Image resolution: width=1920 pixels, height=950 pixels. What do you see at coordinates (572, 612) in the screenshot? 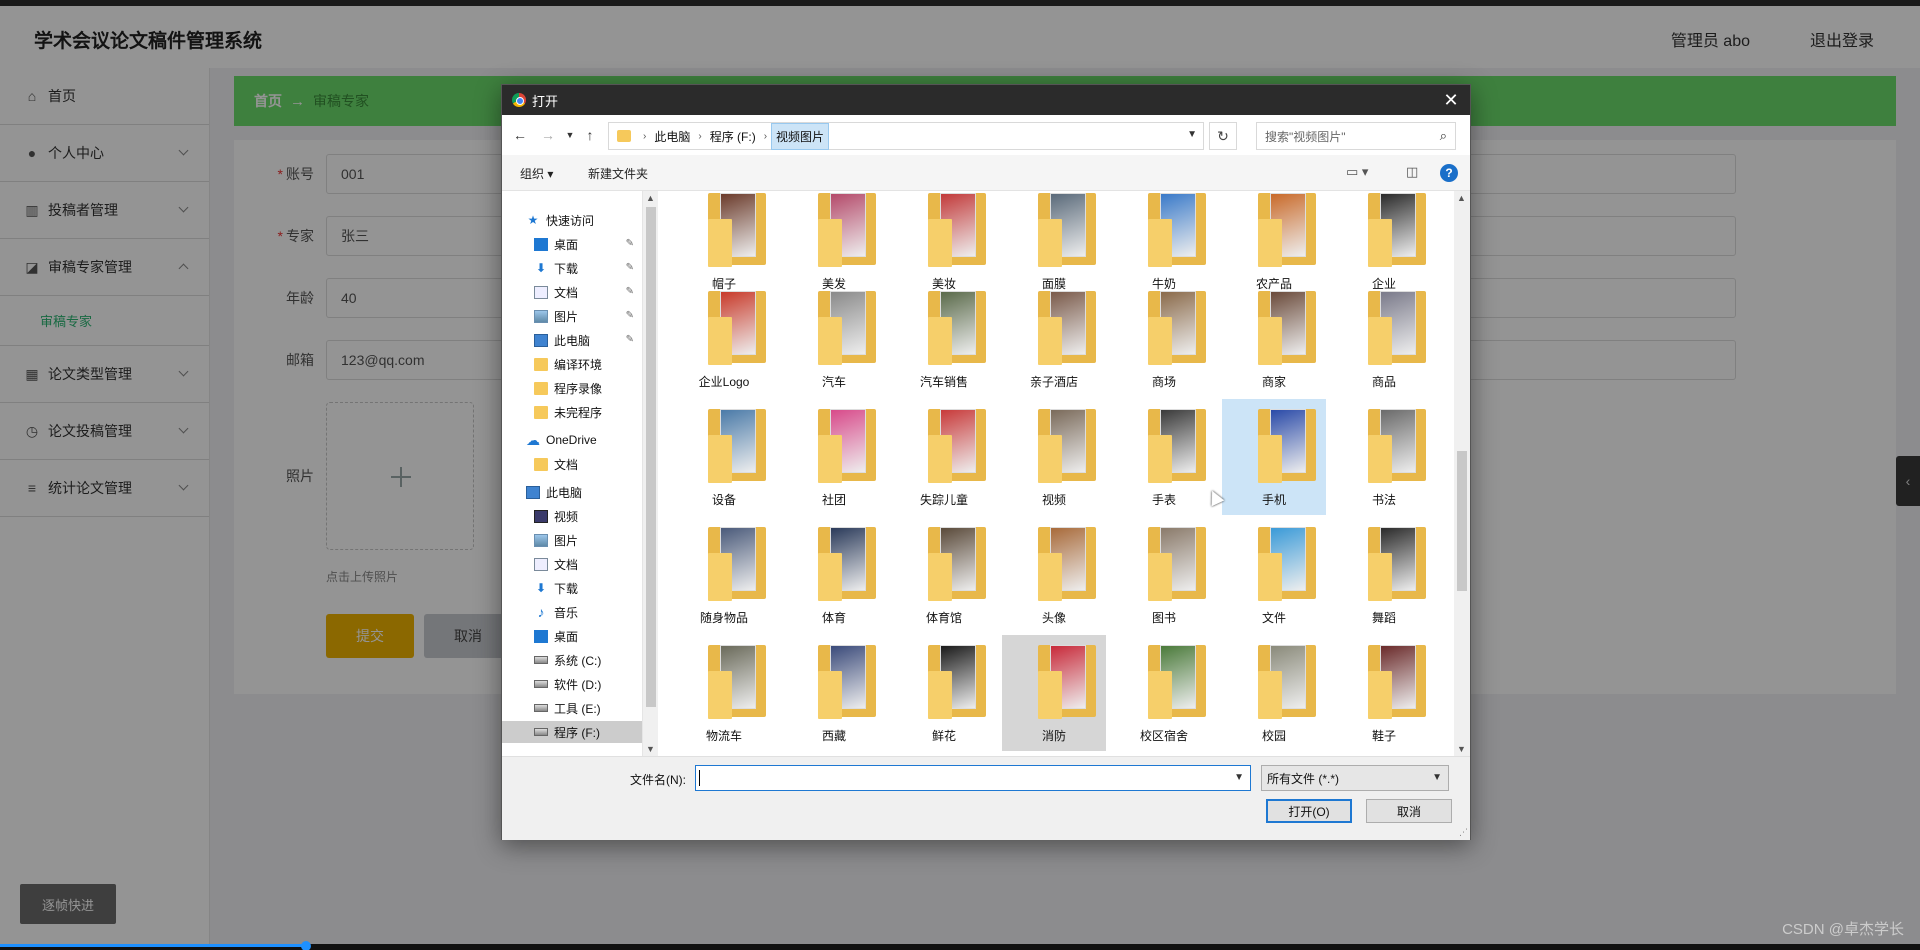
I see `nav-tree-item: ♪ 音乐` at bounding box center [572, 612].